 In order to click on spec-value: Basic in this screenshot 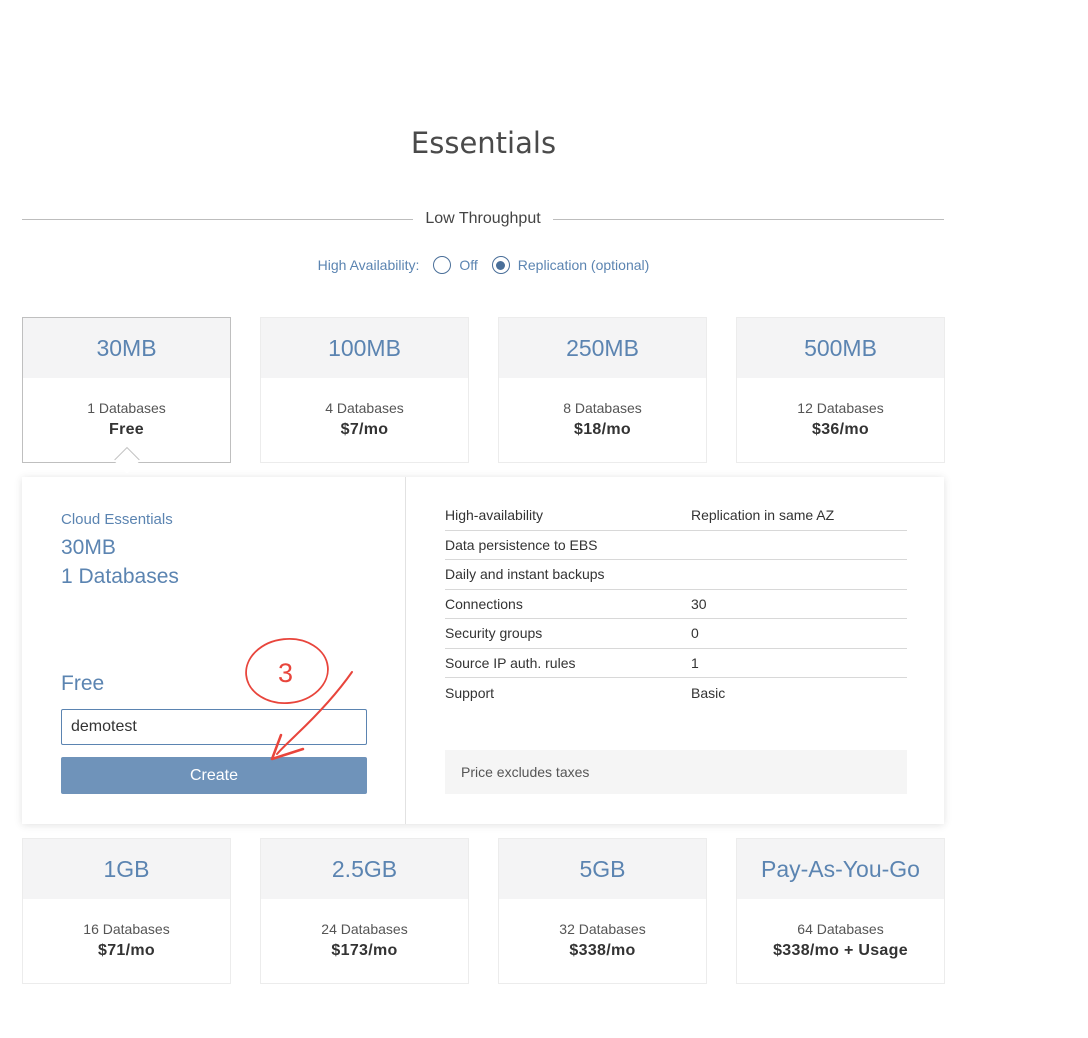, I will do `click(708, 692)`.